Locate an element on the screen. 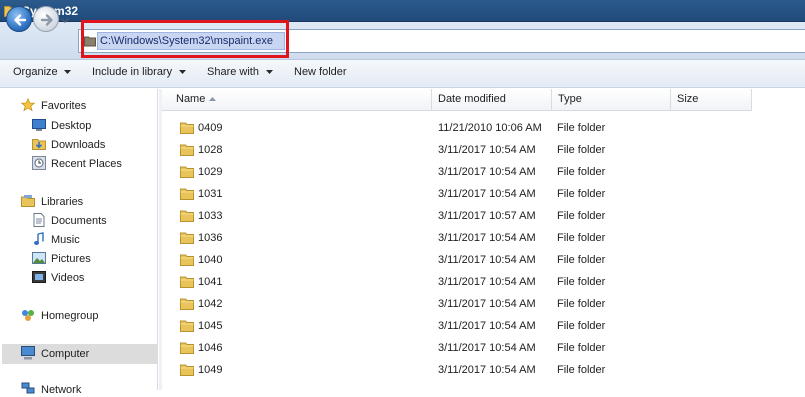 Image resolution: width=805 pixels, height=397 pixels. file-row: 1036 3/11/2017 10:54 AM File folder is located at coordinates (483, 238).